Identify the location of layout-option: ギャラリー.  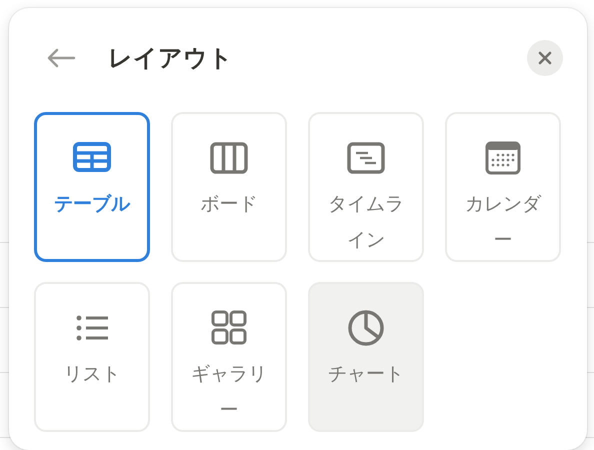
(229, 357).